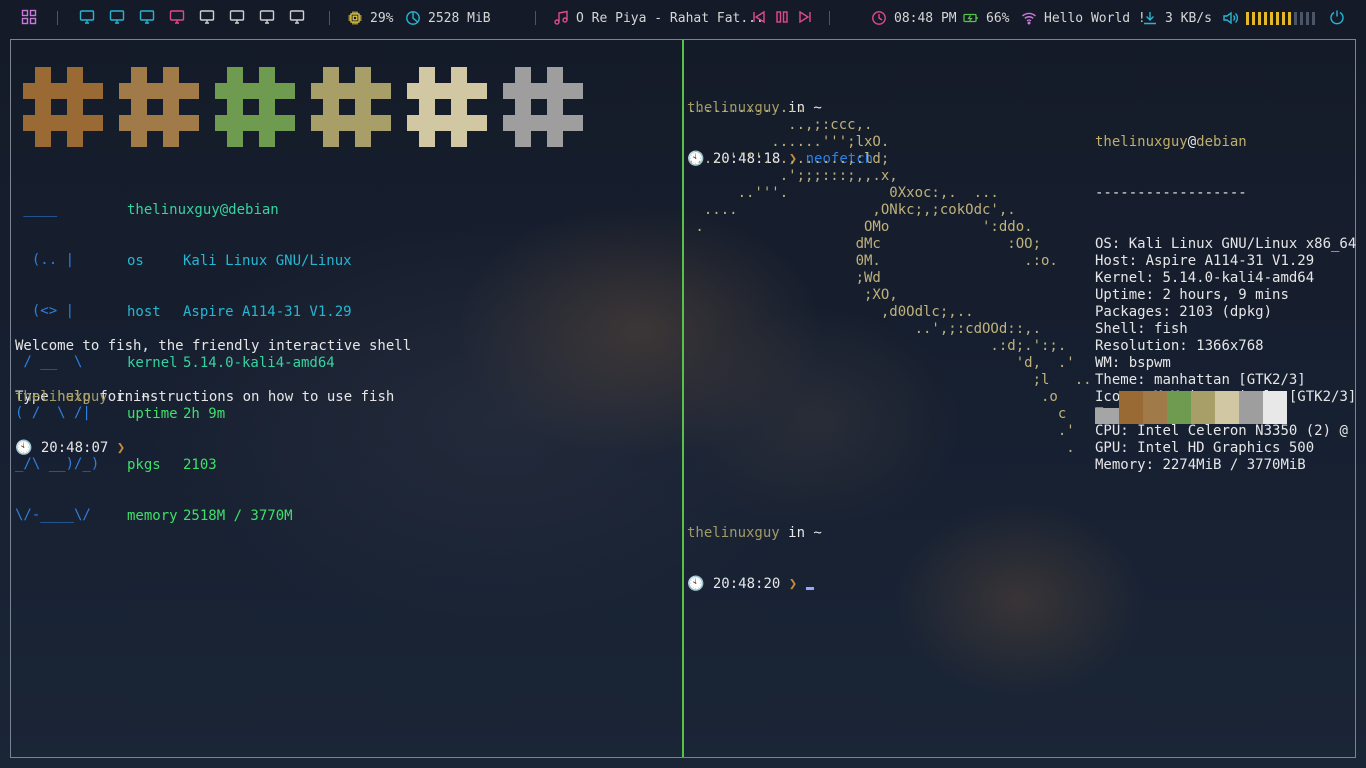  Describe the element at coordinates (1242, 244) in the screenshot. I see `info-value: Kali Linux GNU/Linux x86_64` at that location.